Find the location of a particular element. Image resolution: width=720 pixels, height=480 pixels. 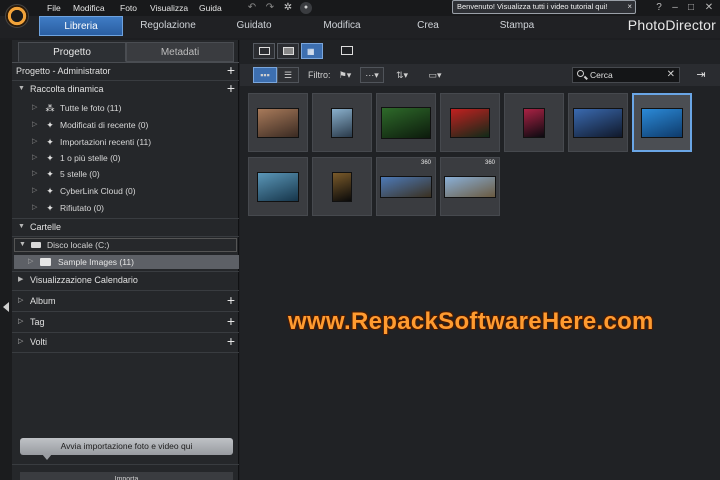

thumbnail-photo-wave is located at coordinates (278, 186).